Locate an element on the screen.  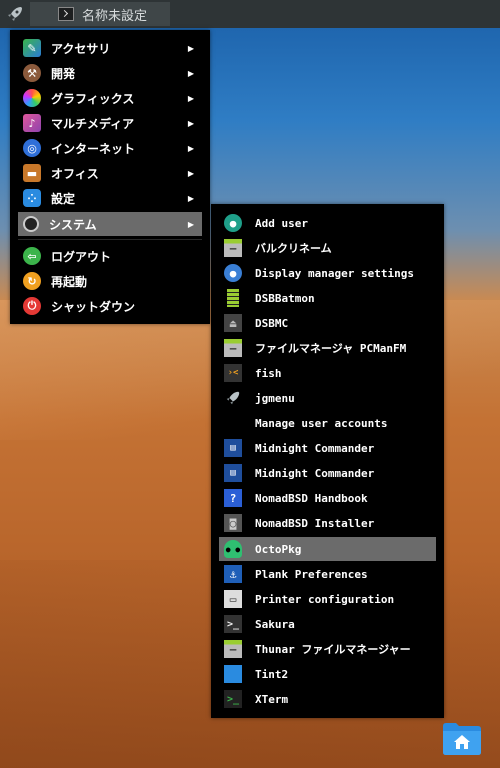
menu-item-internet: ◎ インターネット ▶ is located at coordinates (110, 148).